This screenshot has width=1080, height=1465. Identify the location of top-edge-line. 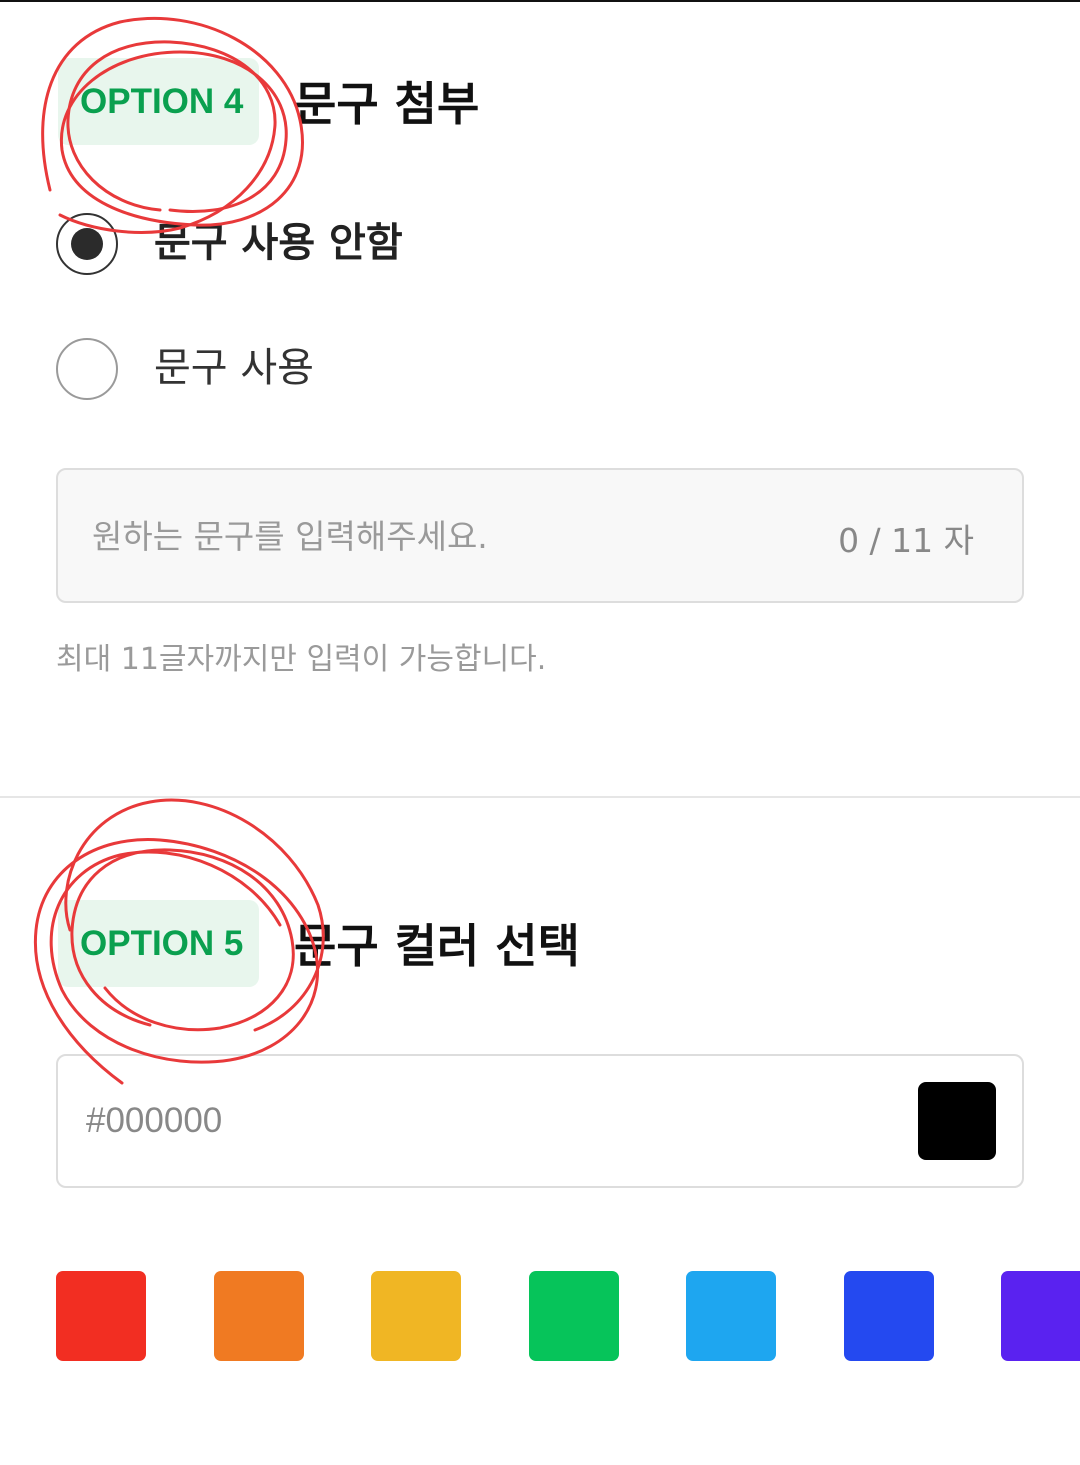
(540, 1).